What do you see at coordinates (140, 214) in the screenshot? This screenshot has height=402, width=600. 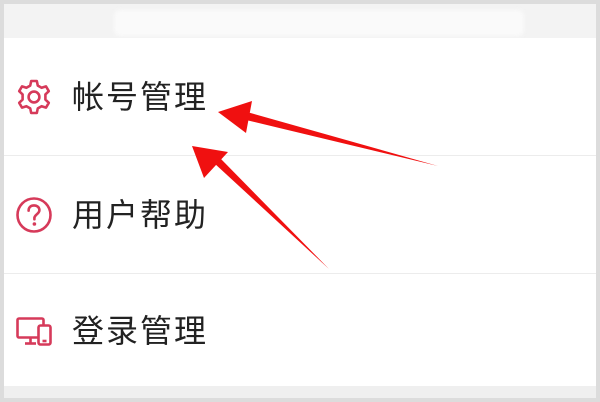 I see `menu-item-label: 用户帮助` at bounding box center [140, 214].